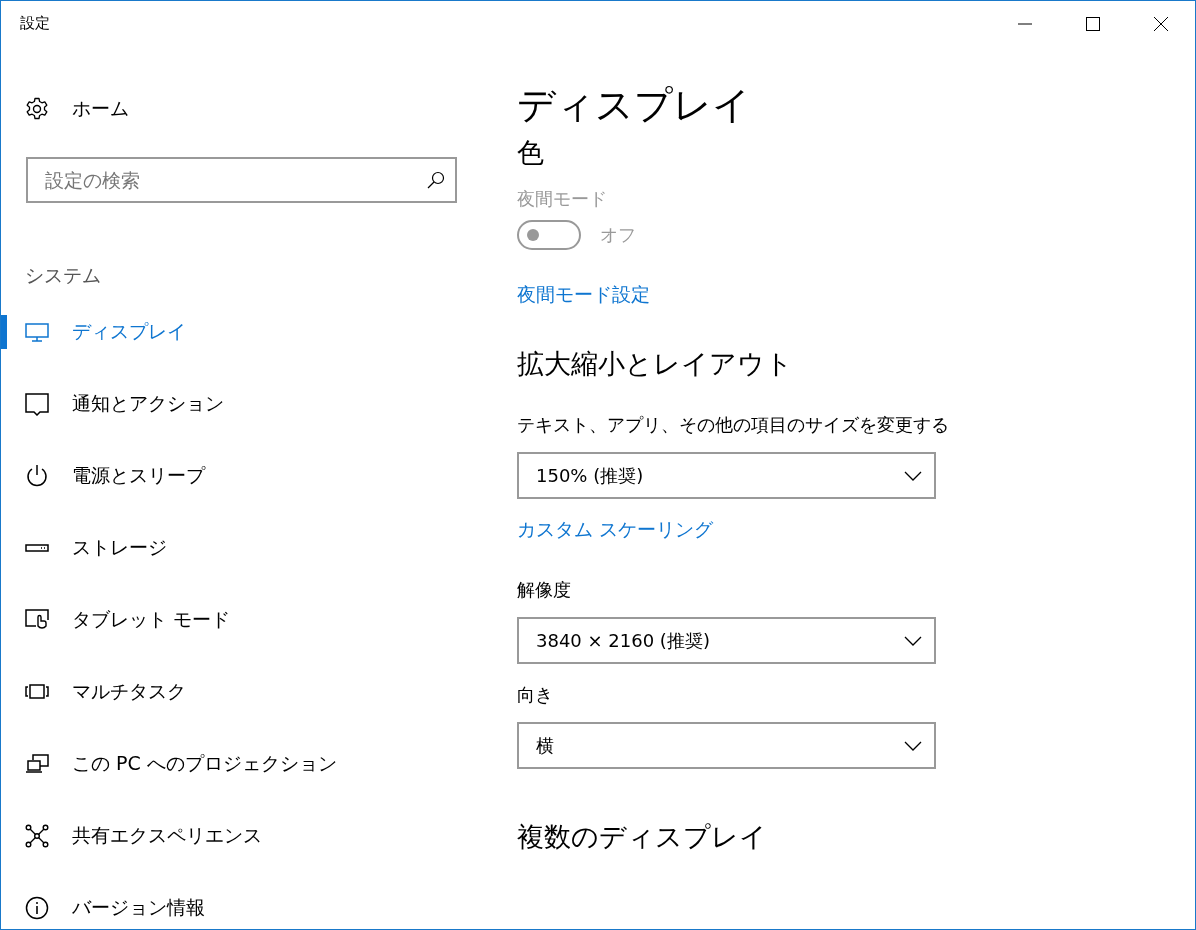 Image resolution: width=1196 pixels, height=930 pixels. I want to click on gear-icon, so click(37, 109).